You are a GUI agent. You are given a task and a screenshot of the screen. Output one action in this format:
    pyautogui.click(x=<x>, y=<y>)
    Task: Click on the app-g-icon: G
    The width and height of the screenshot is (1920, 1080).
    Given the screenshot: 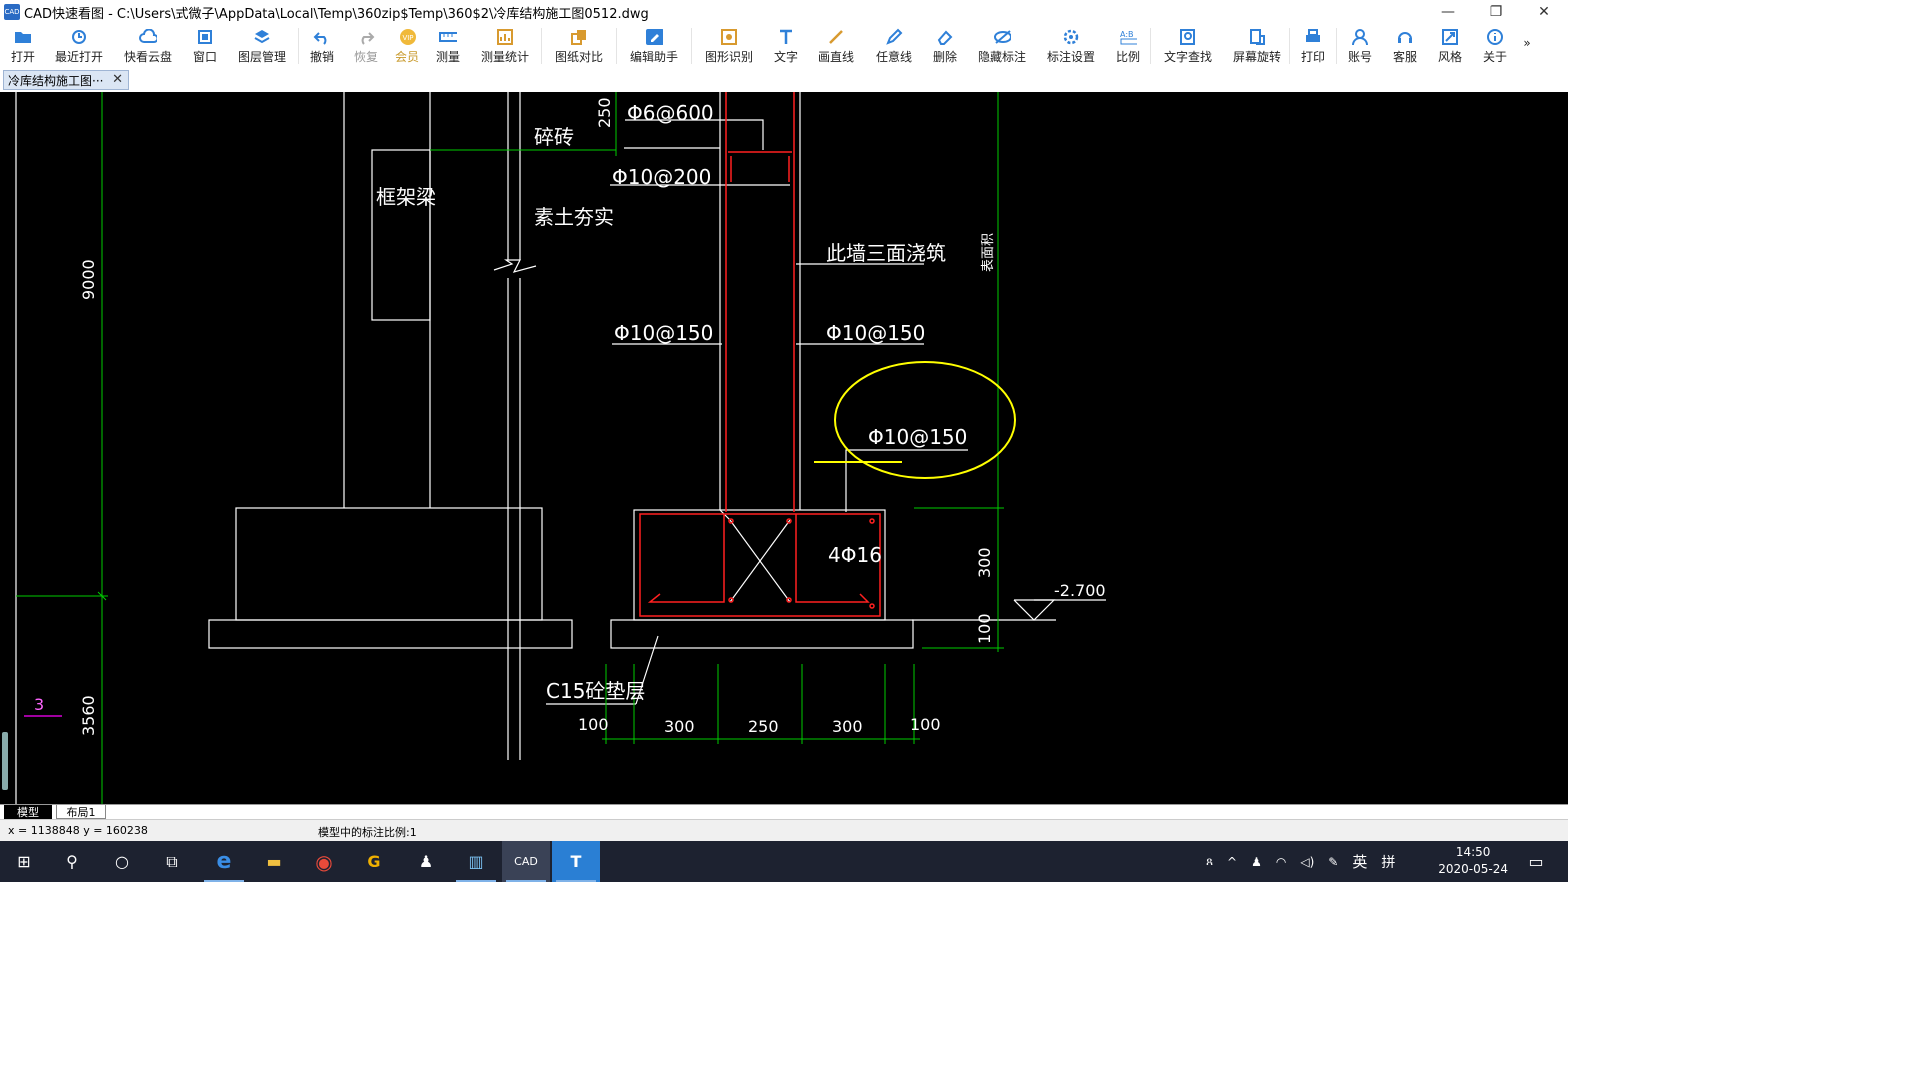 What is the action you would take?
    pyautogui.click(x=374, y=861)
    